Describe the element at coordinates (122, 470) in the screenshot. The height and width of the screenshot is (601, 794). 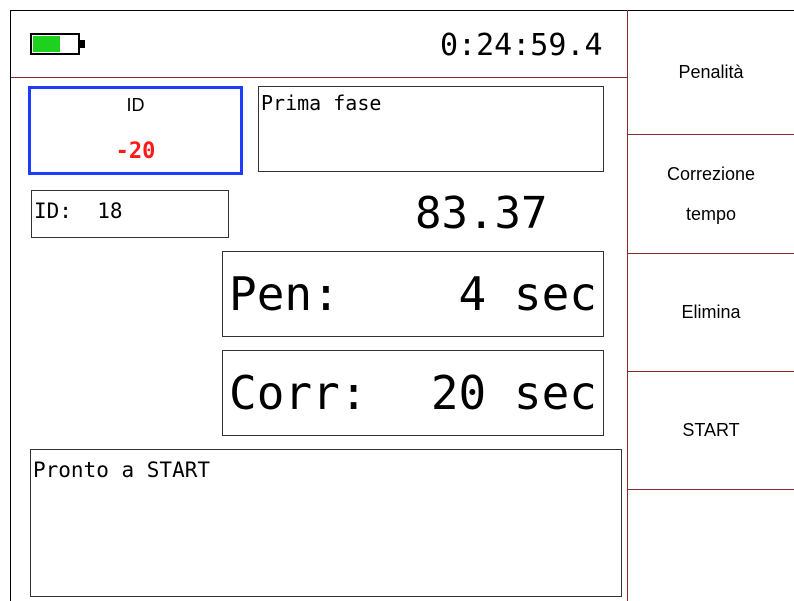
I see `message-text: Pronto a START` at that location.